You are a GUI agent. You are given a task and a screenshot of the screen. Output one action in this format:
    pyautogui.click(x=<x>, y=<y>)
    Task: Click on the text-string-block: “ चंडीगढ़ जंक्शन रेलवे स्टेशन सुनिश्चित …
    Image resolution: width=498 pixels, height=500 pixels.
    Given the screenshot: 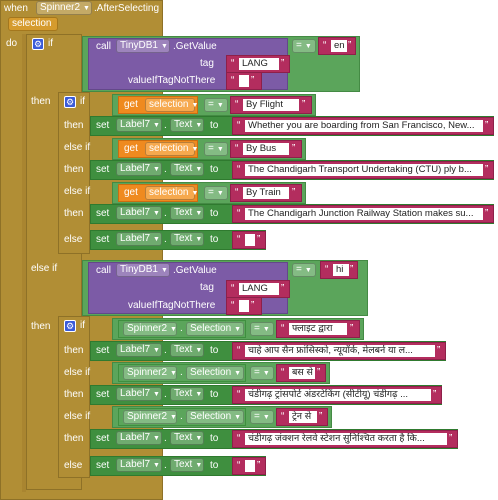 What is the action you would take?
    pyautogui.click(x=345, y=439)
    